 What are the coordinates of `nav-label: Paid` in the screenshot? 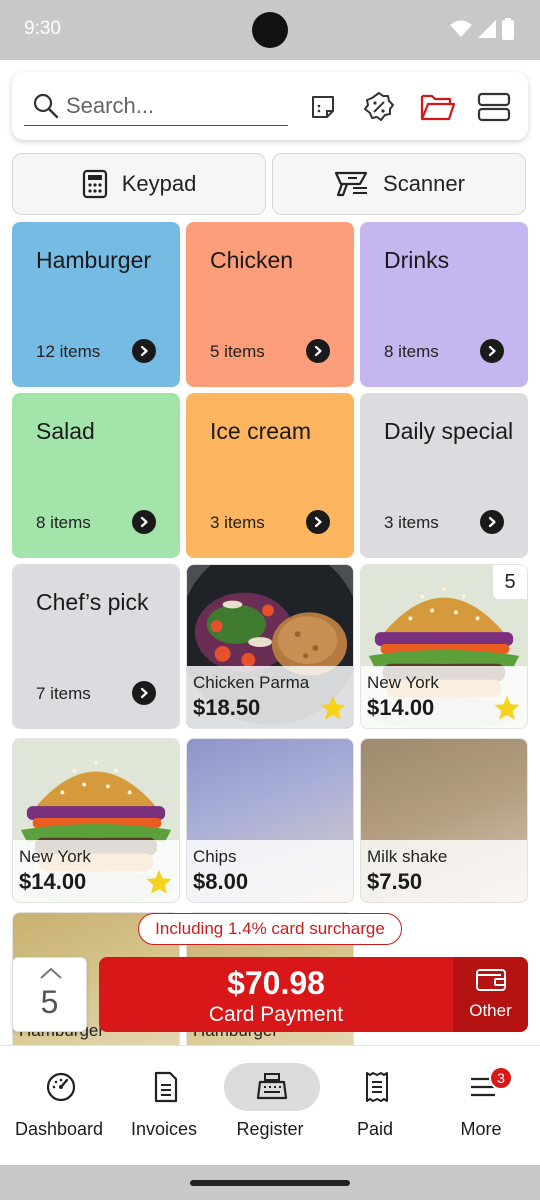 It's located at (375, 1129).